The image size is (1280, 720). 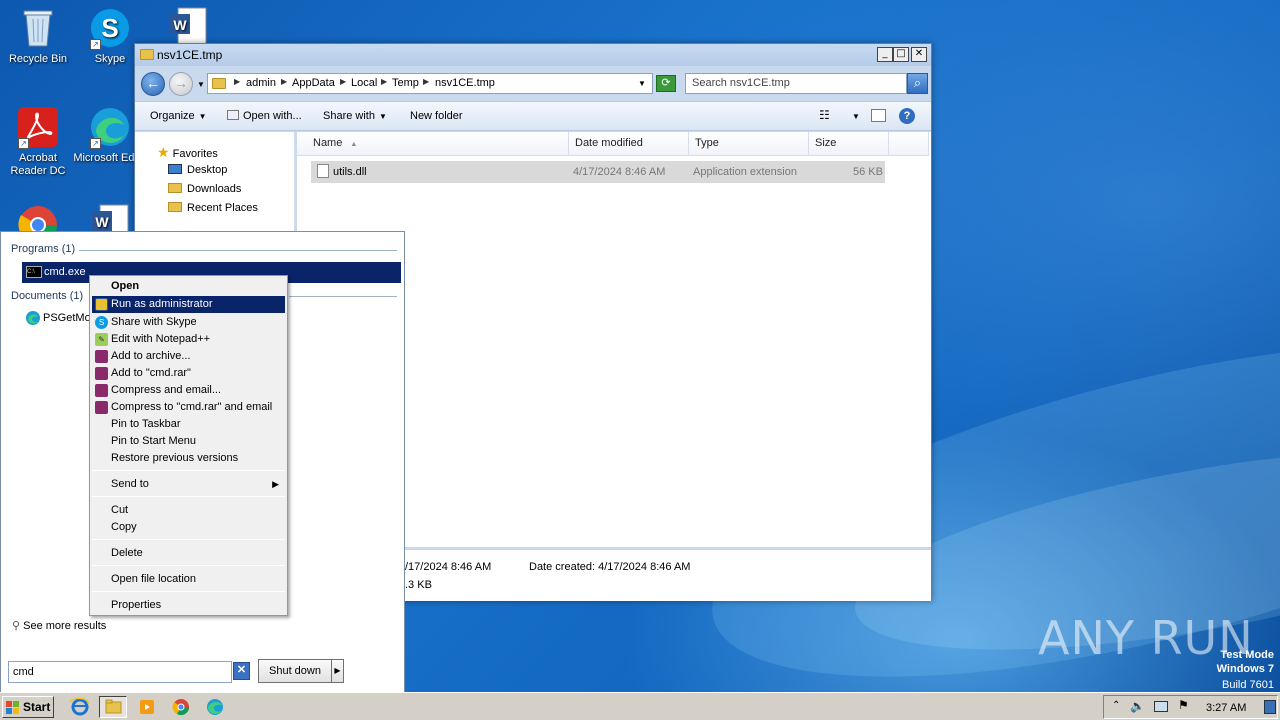 What do you see at coordinates (907, 116) in the screenshot?
I see `help-icon: ?` at bounding box center [907, 116].